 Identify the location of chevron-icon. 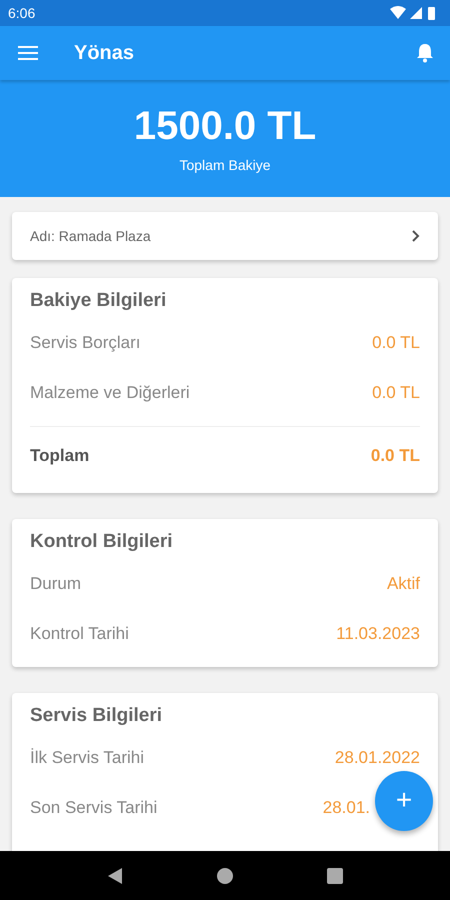
(416, 236).